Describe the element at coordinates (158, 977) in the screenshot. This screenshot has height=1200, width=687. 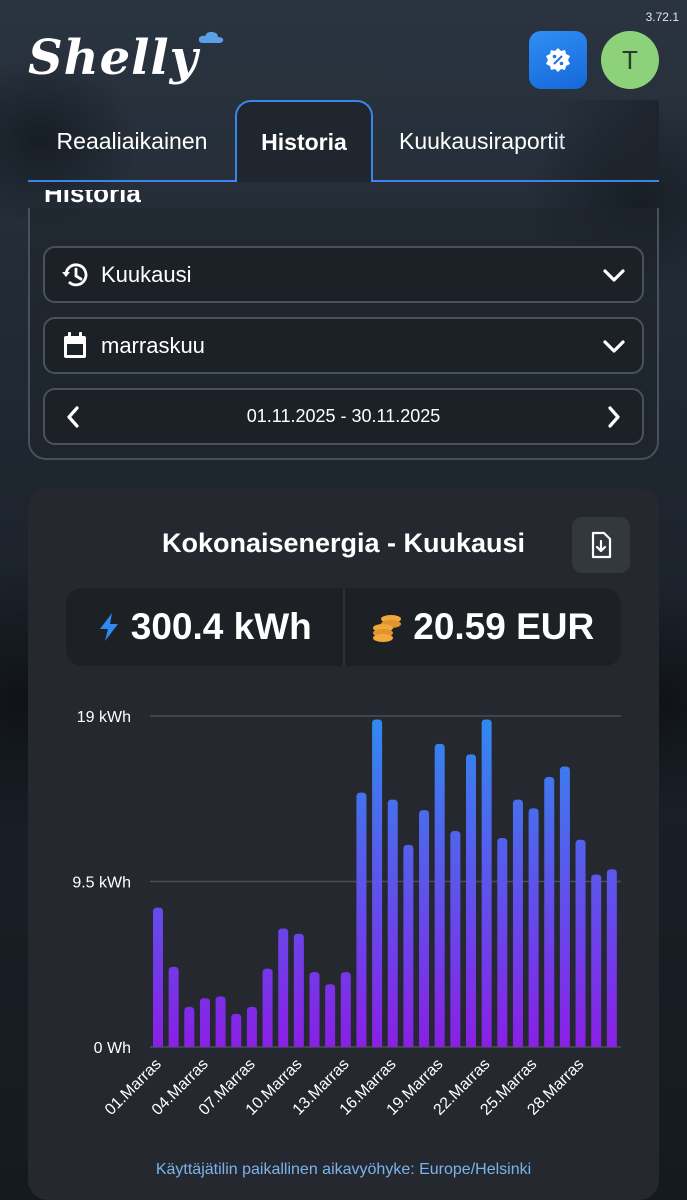
I see `bar-01.Marras` at that location.